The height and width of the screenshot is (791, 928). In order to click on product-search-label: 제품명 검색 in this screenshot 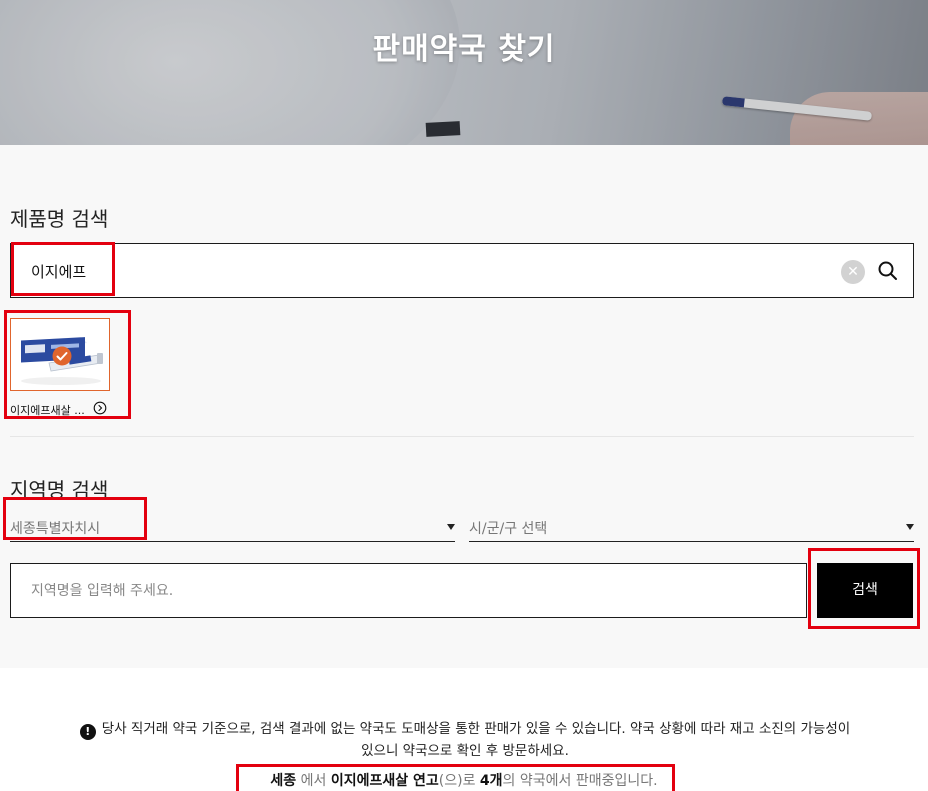, I will do `click(59, 219)`.